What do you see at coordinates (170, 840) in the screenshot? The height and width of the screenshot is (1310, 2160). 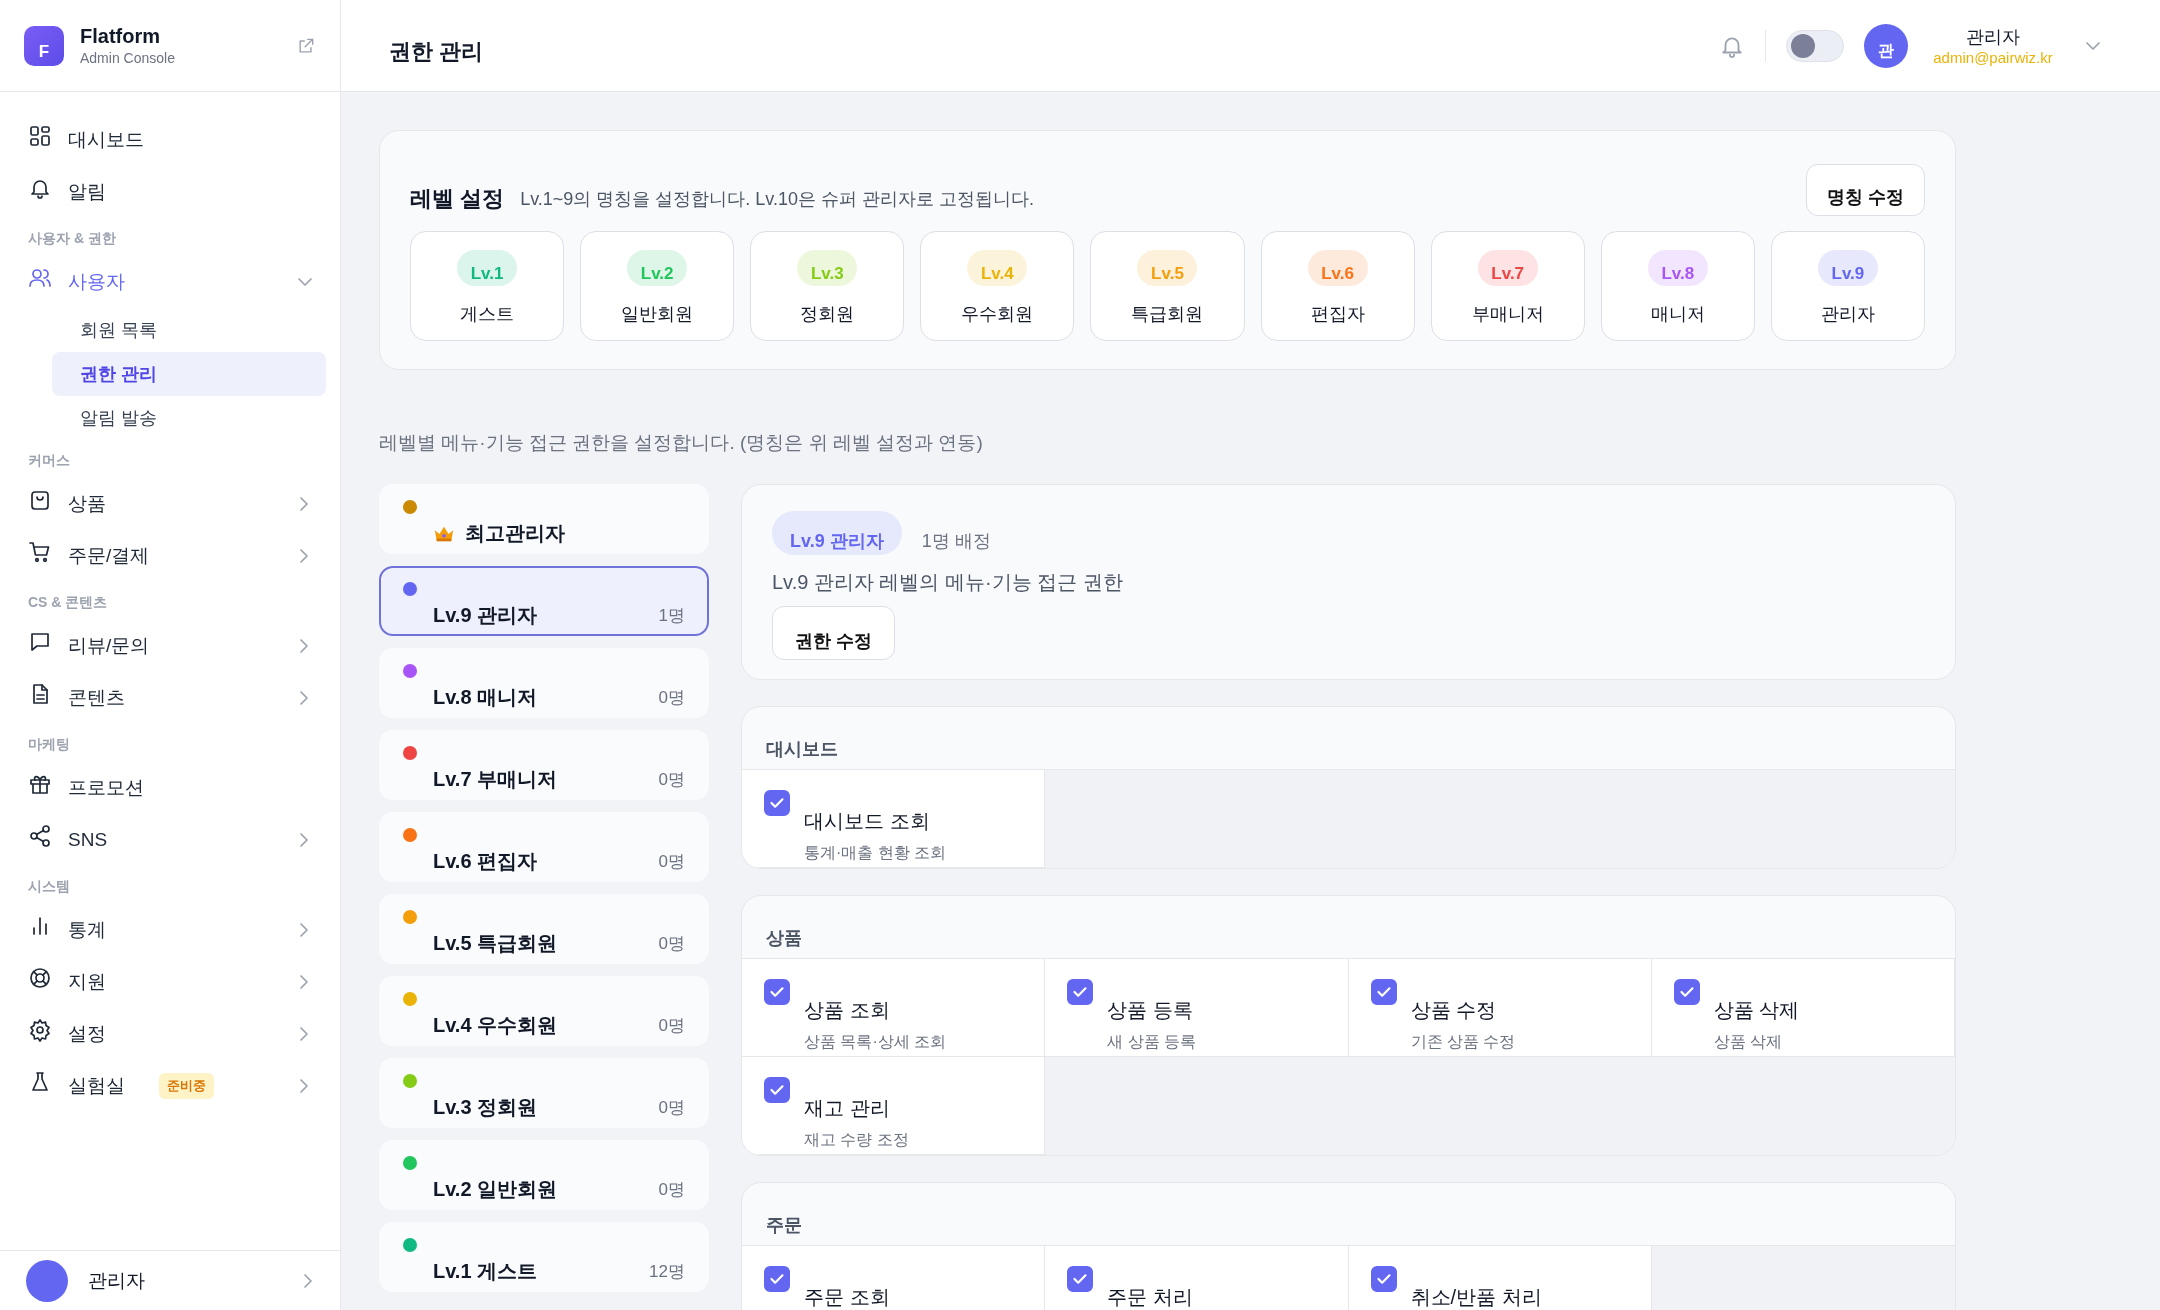 I see `nav-item: SNS` at bounding box center [170, 840].